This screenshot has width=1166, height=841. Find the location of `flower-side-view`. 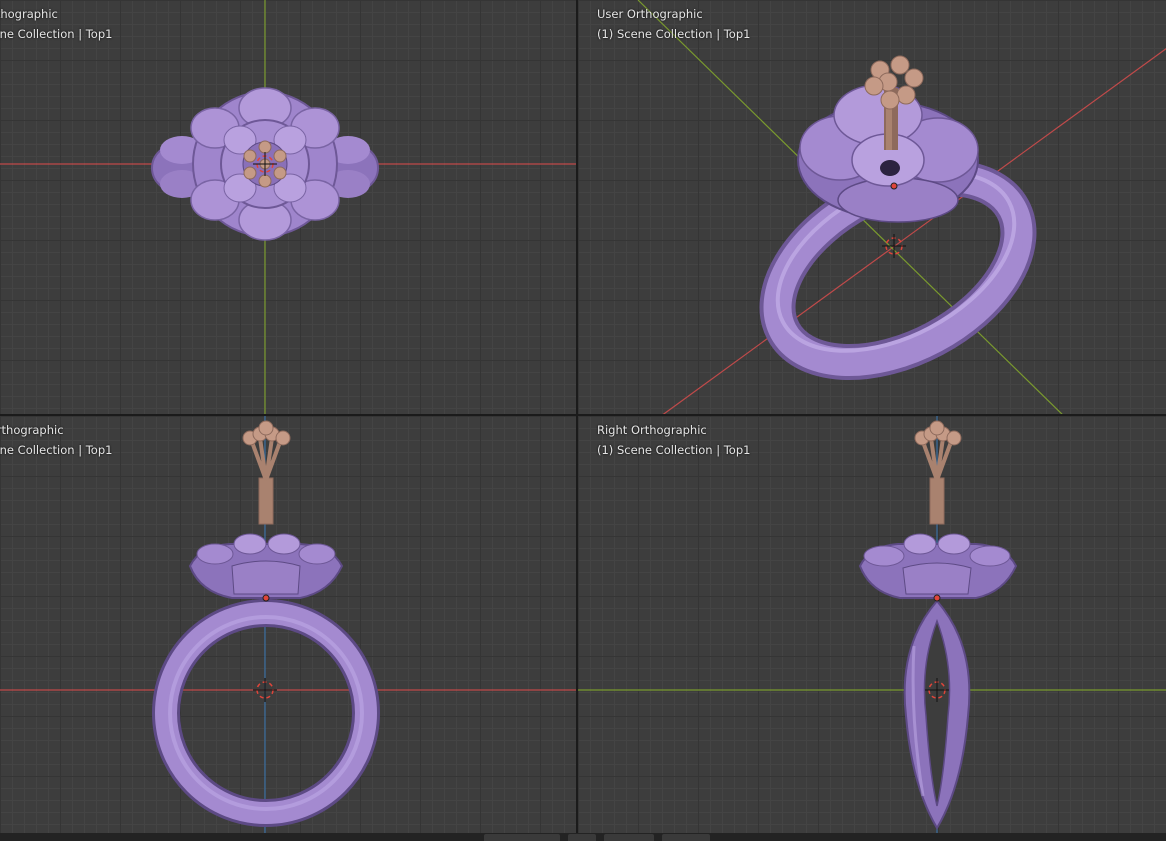

flower-side-view is located at coordinates (938, 566).